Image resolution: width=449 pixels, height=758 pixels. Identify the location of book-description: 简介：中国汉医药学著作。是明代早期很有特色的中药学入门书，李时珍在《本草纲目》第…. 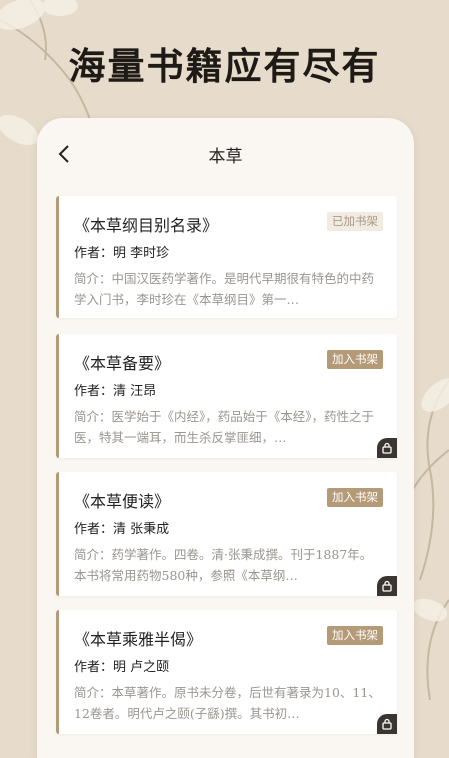
(224, 289).